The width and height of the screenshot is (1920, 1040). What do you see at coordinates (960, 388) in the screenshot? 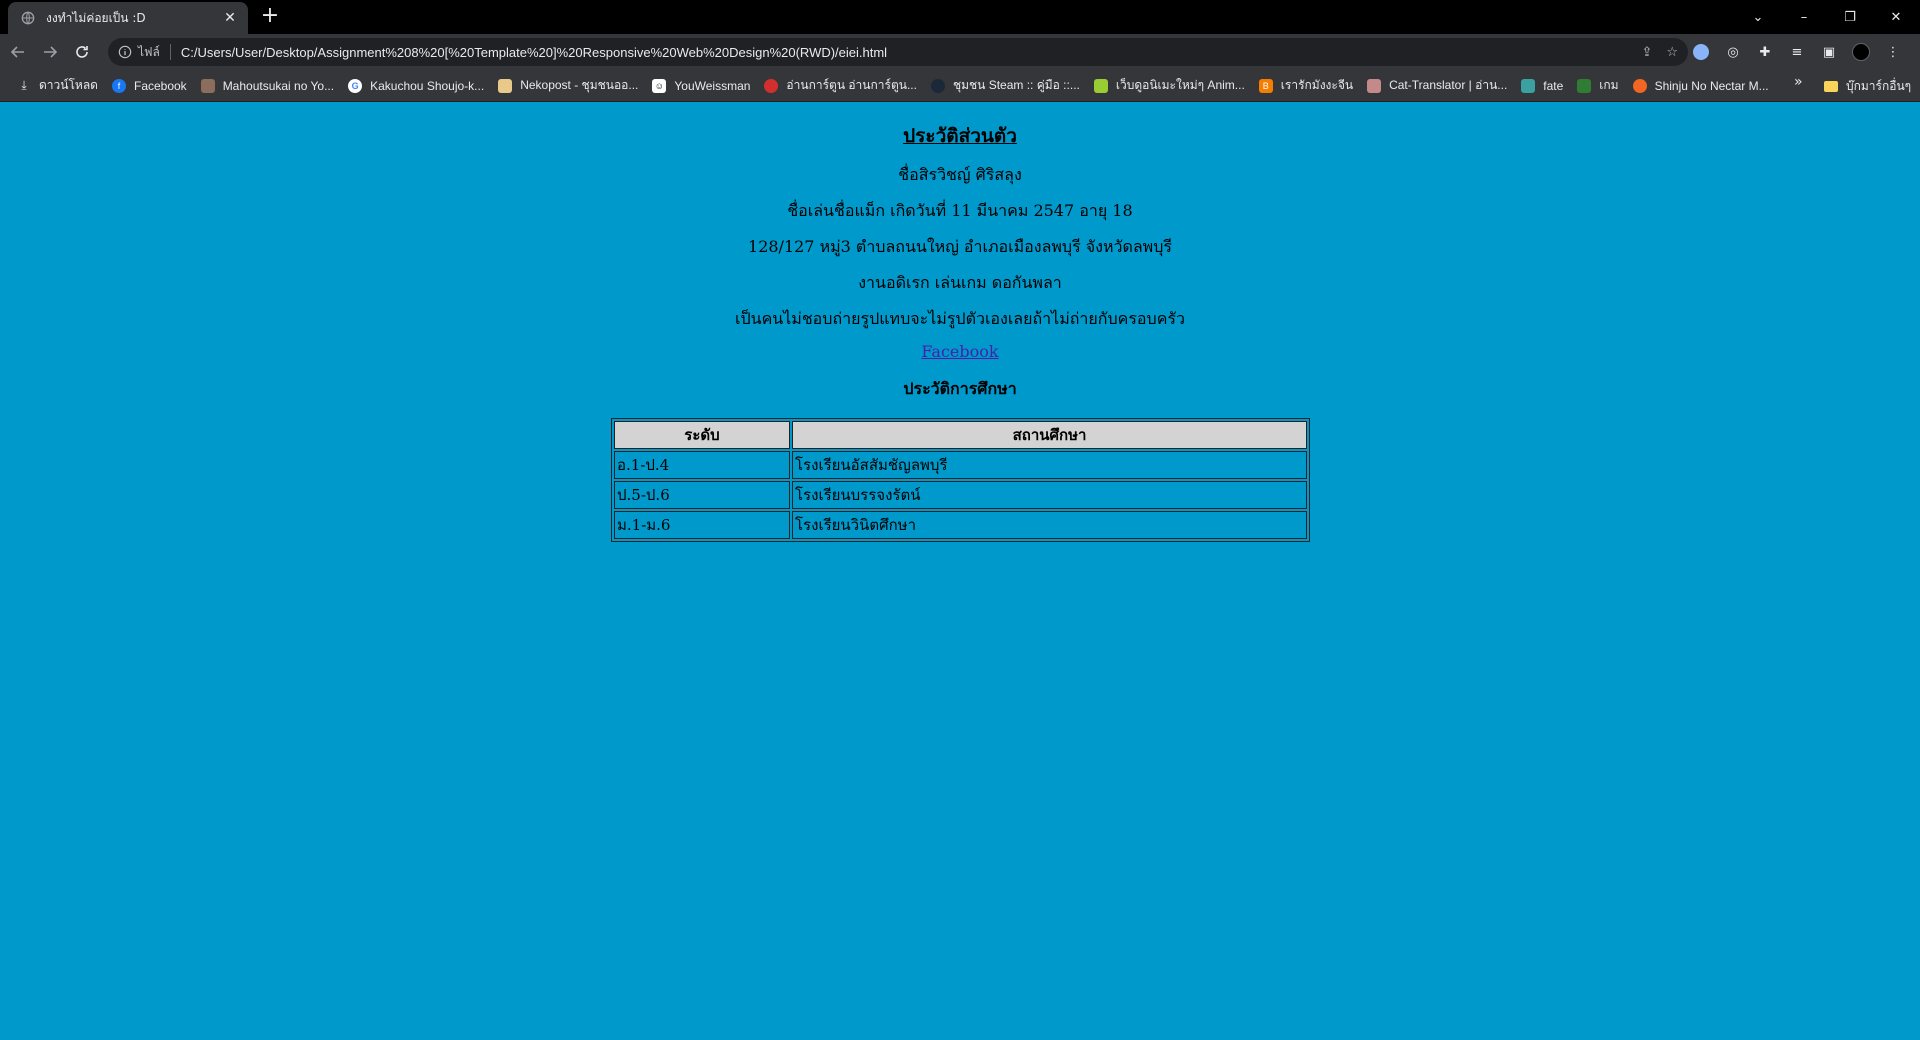
I see `education-heading: ประวัติการศึกษา` at bounding box center [960, 388].